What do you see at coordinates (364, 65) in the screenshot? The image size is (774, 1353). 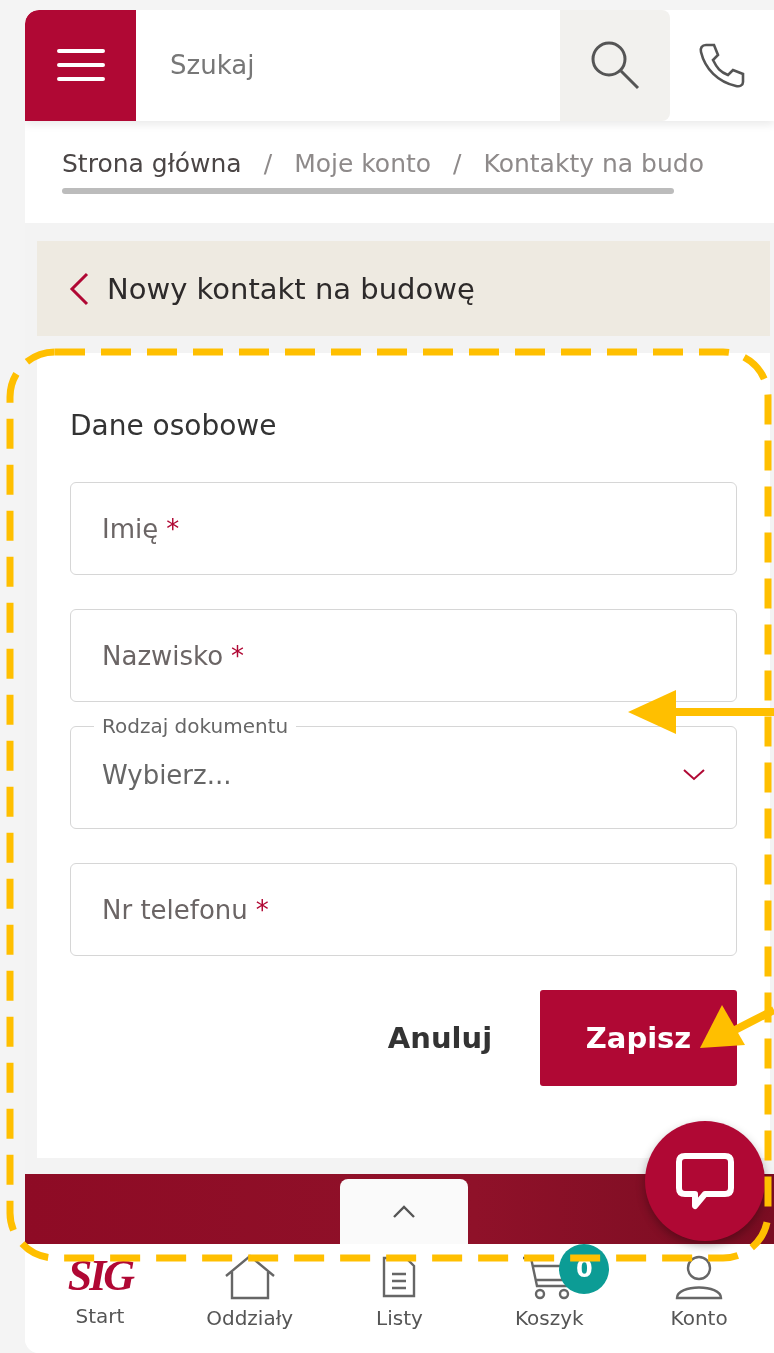 I see `search-field: Szukaj` at bounding box center [364, 65].